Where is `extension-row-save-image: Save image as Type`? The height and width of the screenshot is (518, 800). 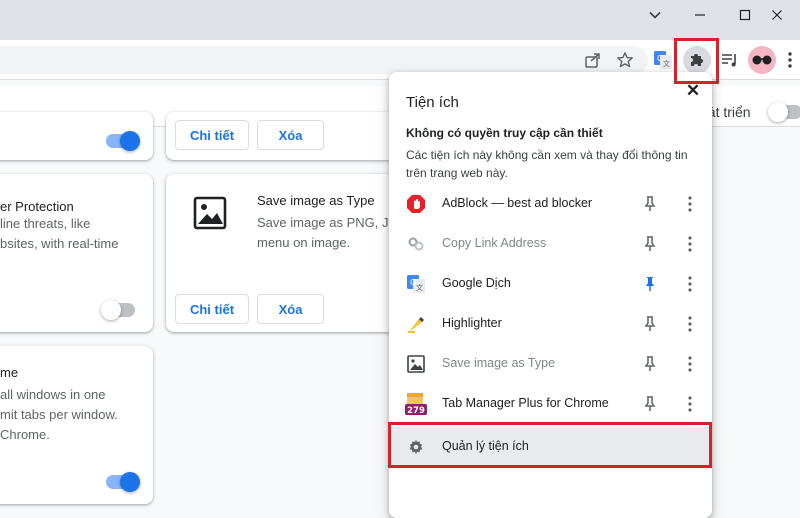
extension-row-save-image: Save image as Type is located at coordinates (550, 364).